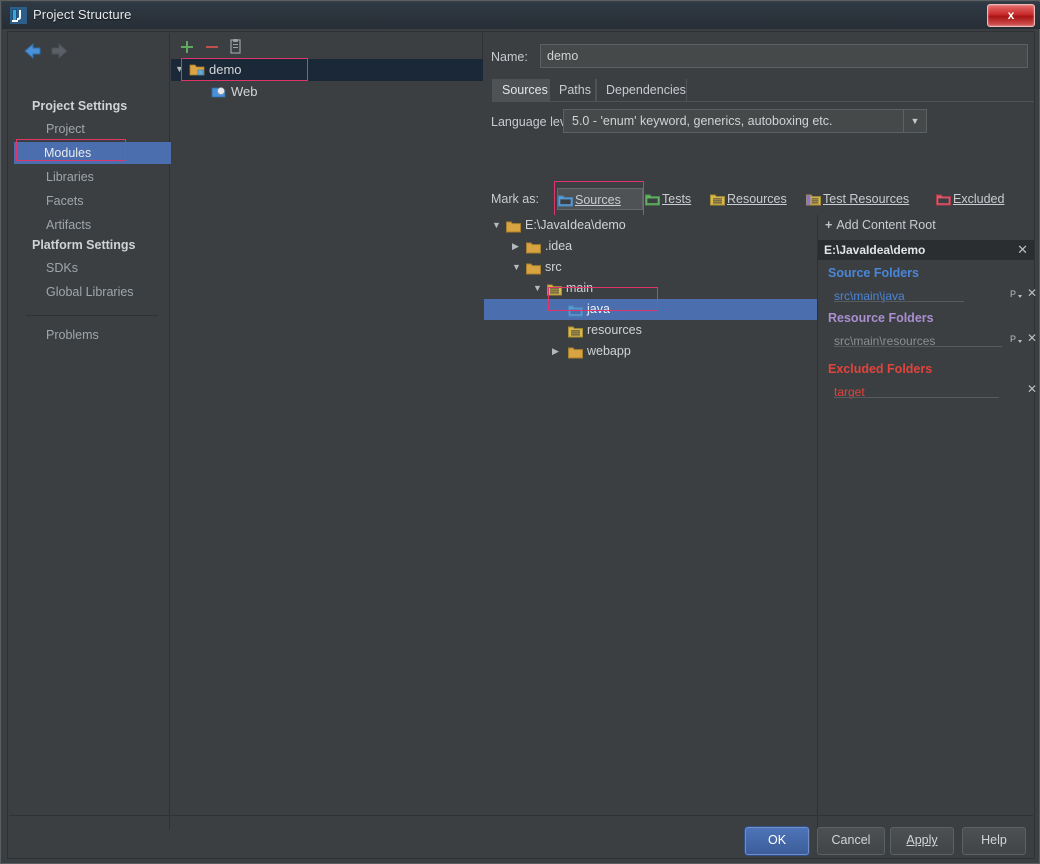 The width and height of the screenshot is (1040, 864). I want to click on module-tree-row-demo: ▼ demo, so click(327, 70).